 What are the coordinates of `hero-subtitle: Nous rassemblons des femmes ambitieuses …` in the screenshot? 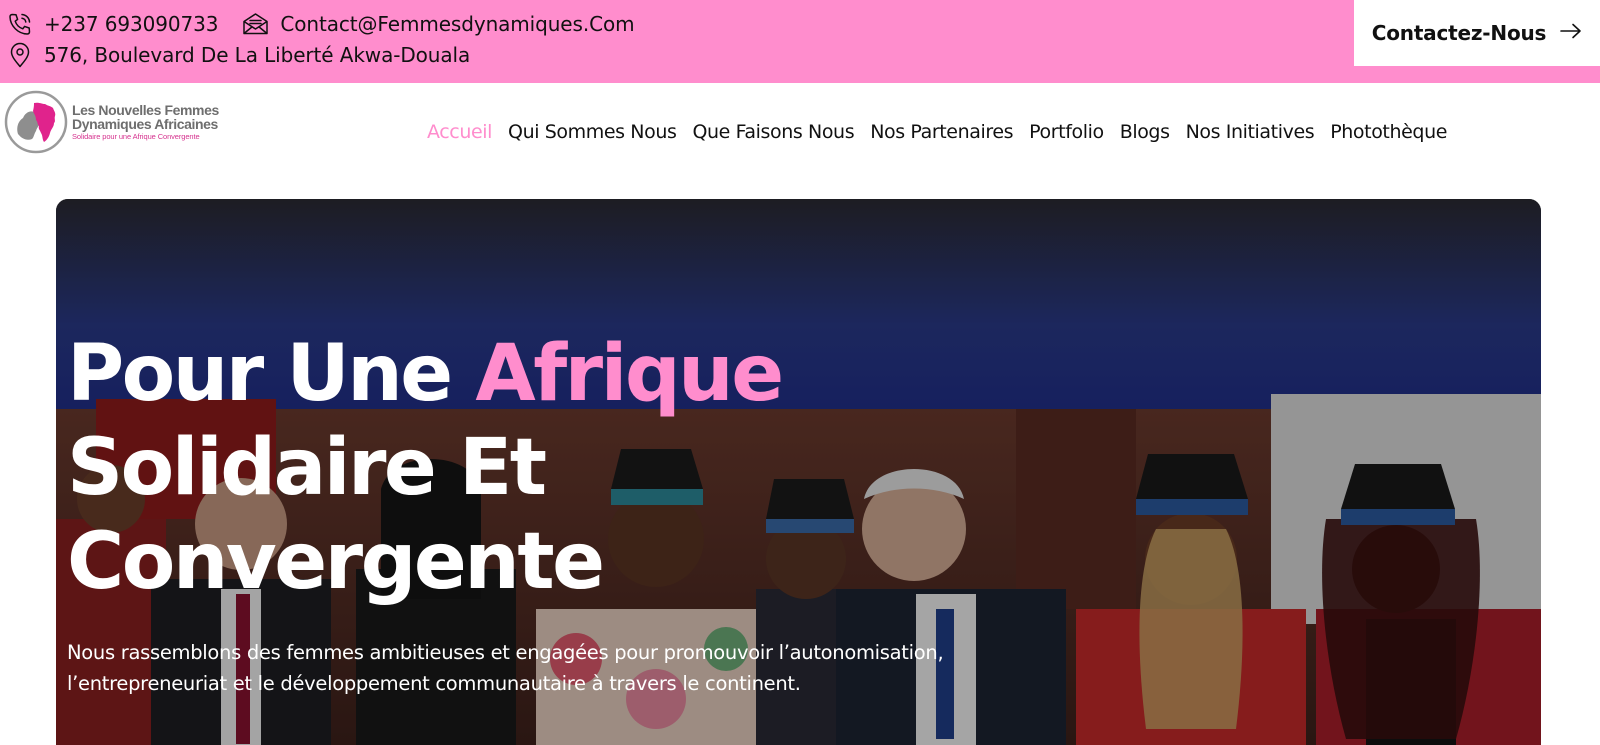 It's located at (505, 668).